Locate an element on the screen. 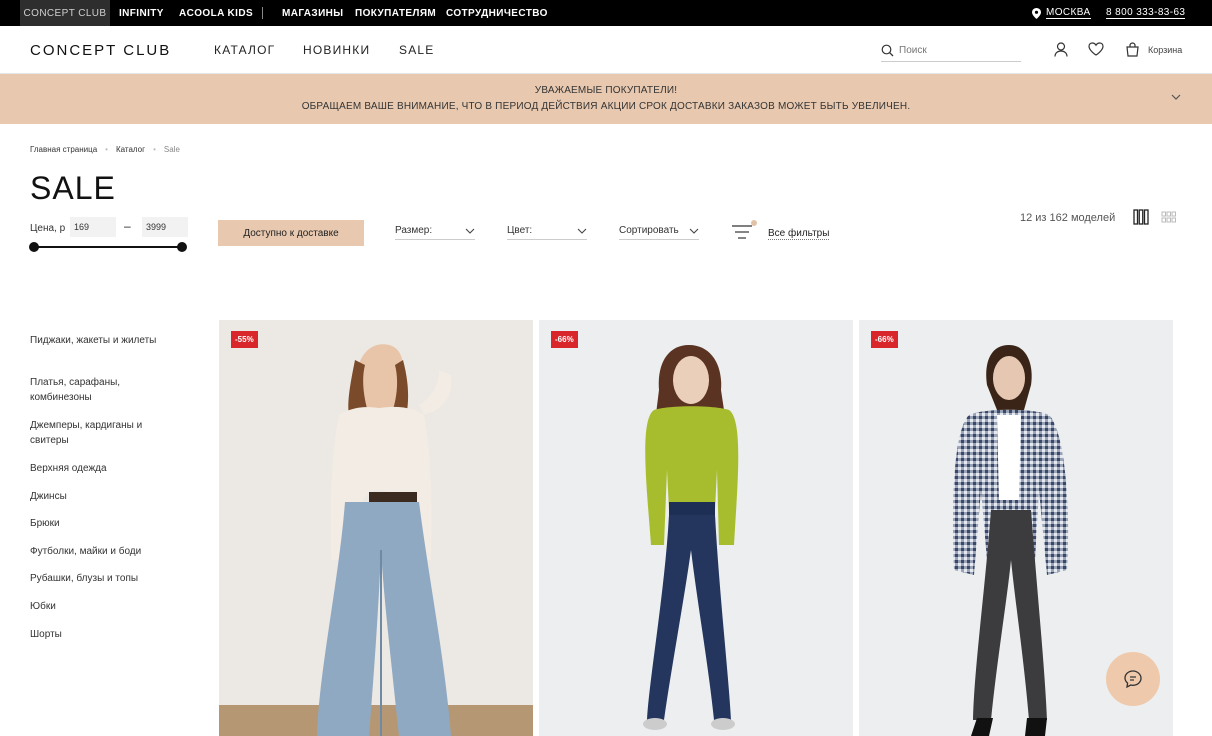  city-name: МОСКВА is located at coordinates (1068, 13).